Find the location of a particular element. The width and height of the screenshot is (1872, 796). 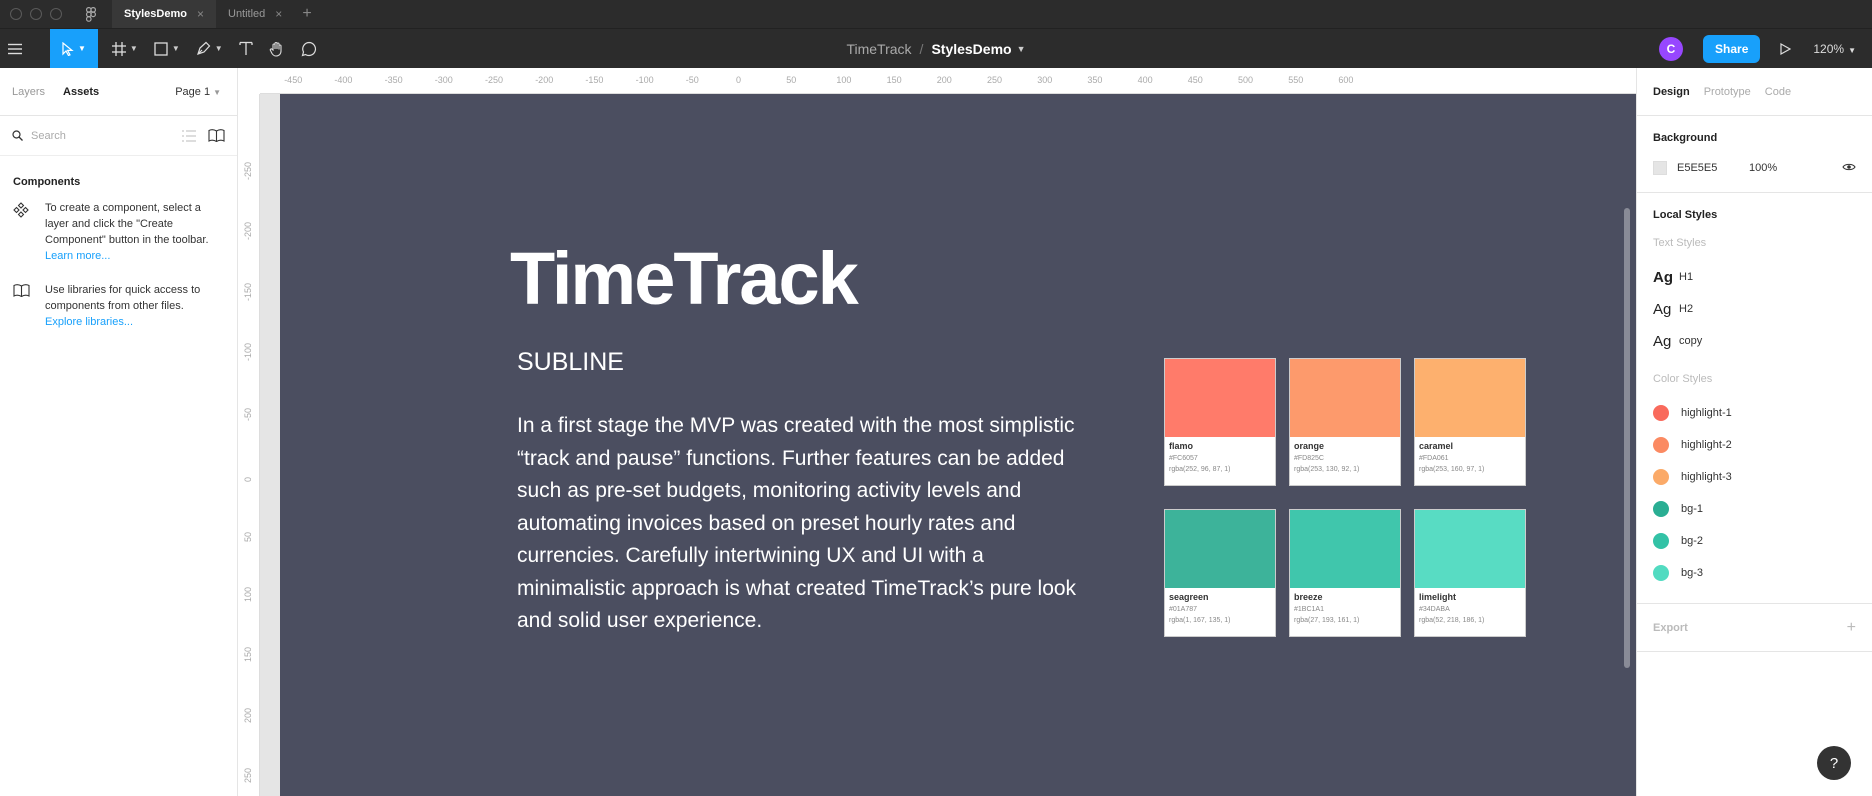

swatch-name: caramel is located at coordinates (1436, 446).